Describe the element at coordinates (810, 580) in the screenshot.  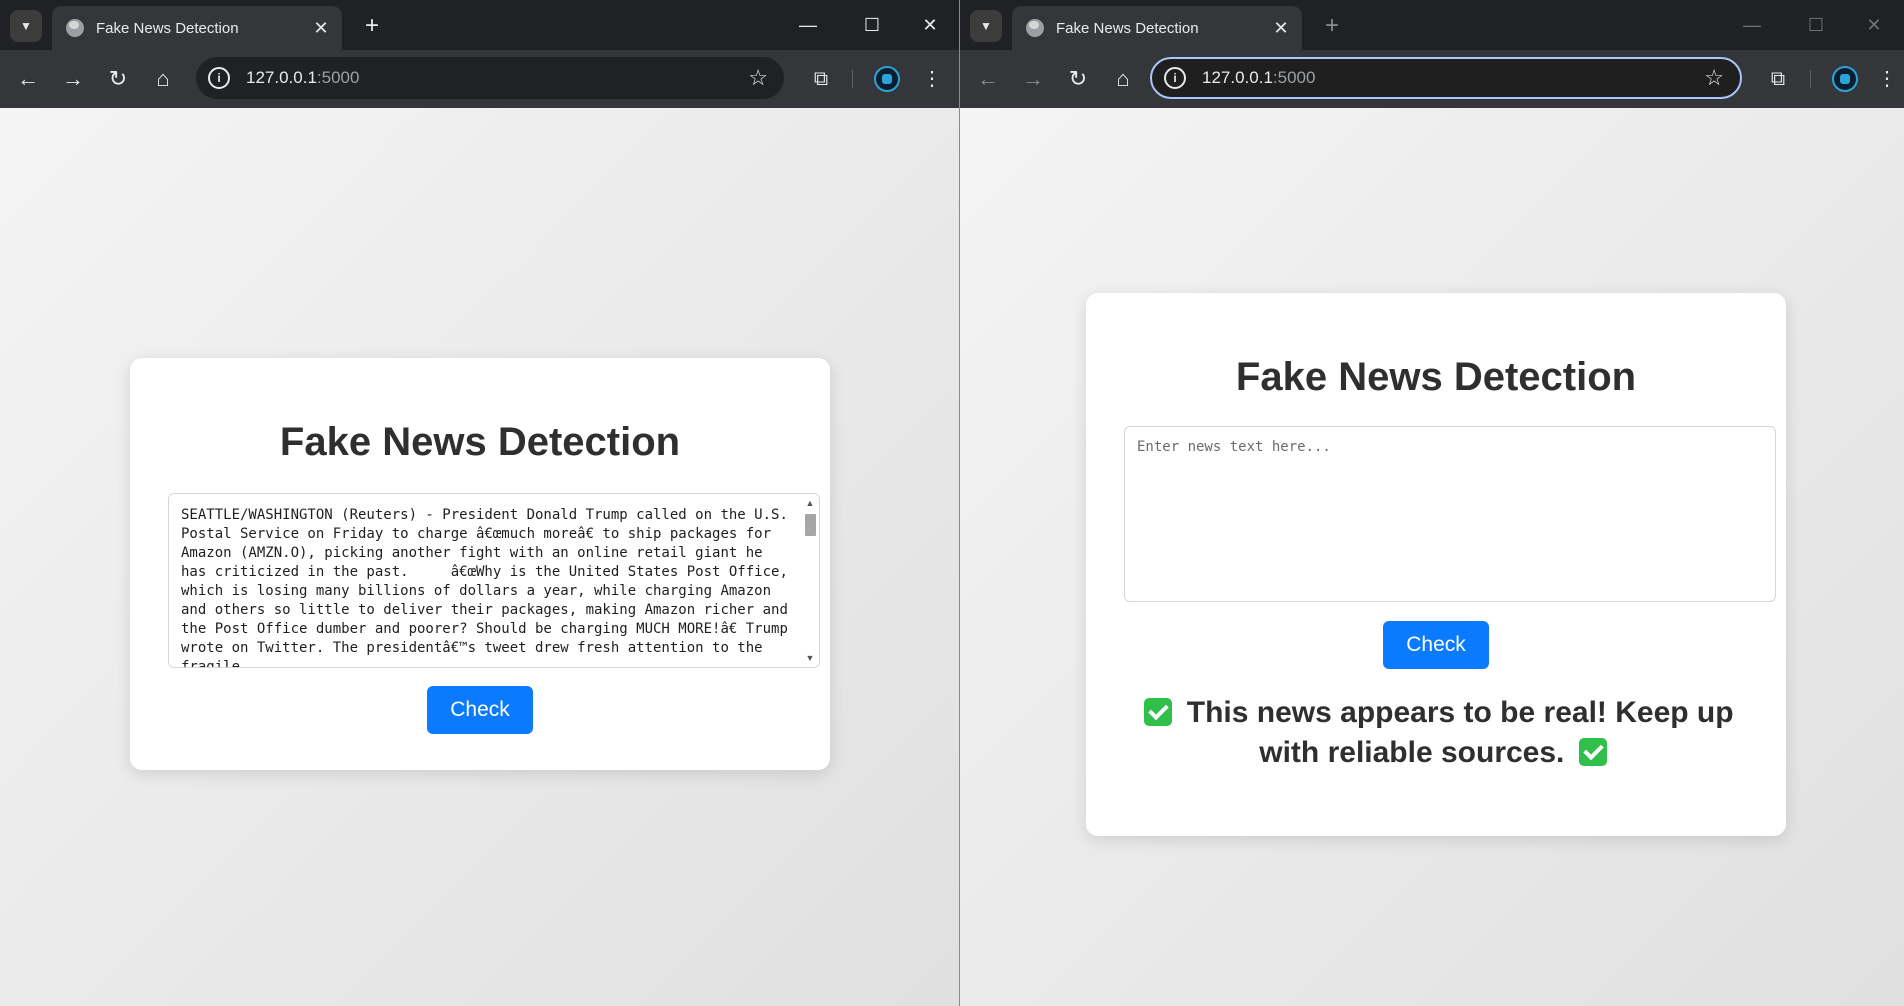
I see `scrollbar: ▲ ▼` at that location.